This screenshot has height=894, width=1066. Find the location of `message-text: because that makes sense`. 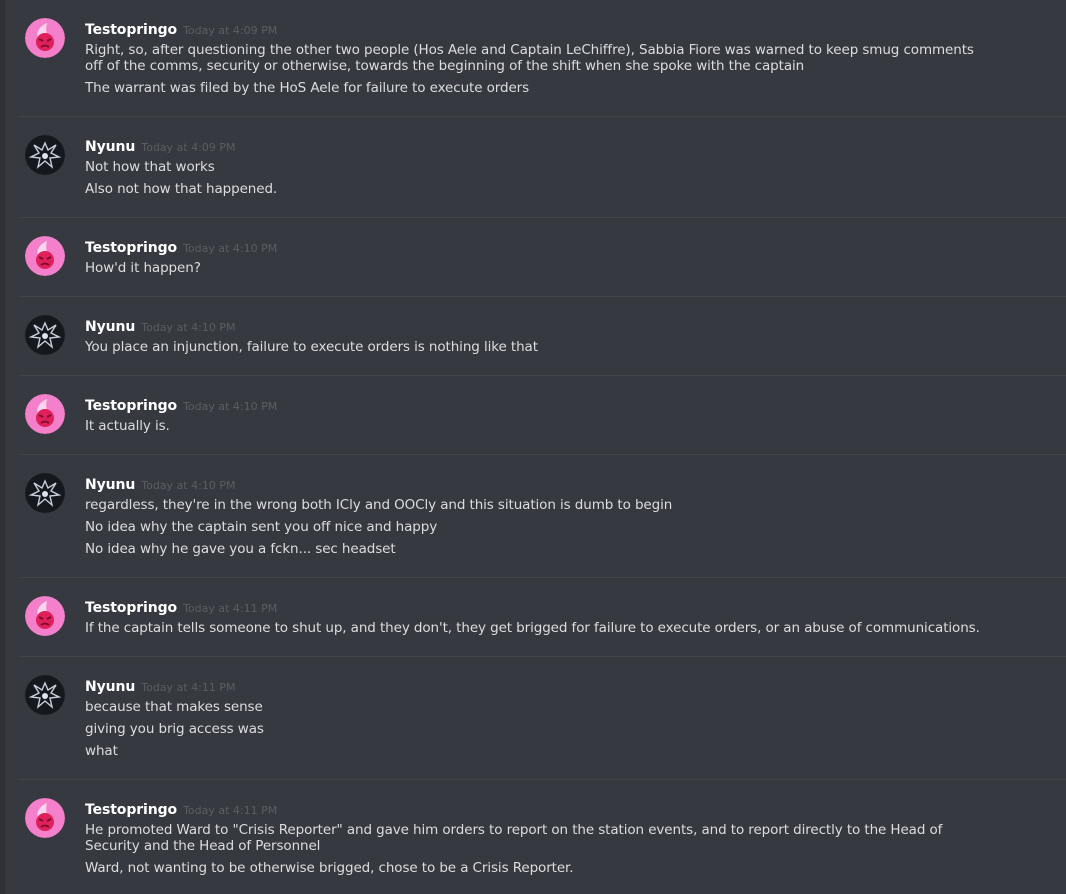

message-text: because that makes sense is located at coordinates (174, 707).